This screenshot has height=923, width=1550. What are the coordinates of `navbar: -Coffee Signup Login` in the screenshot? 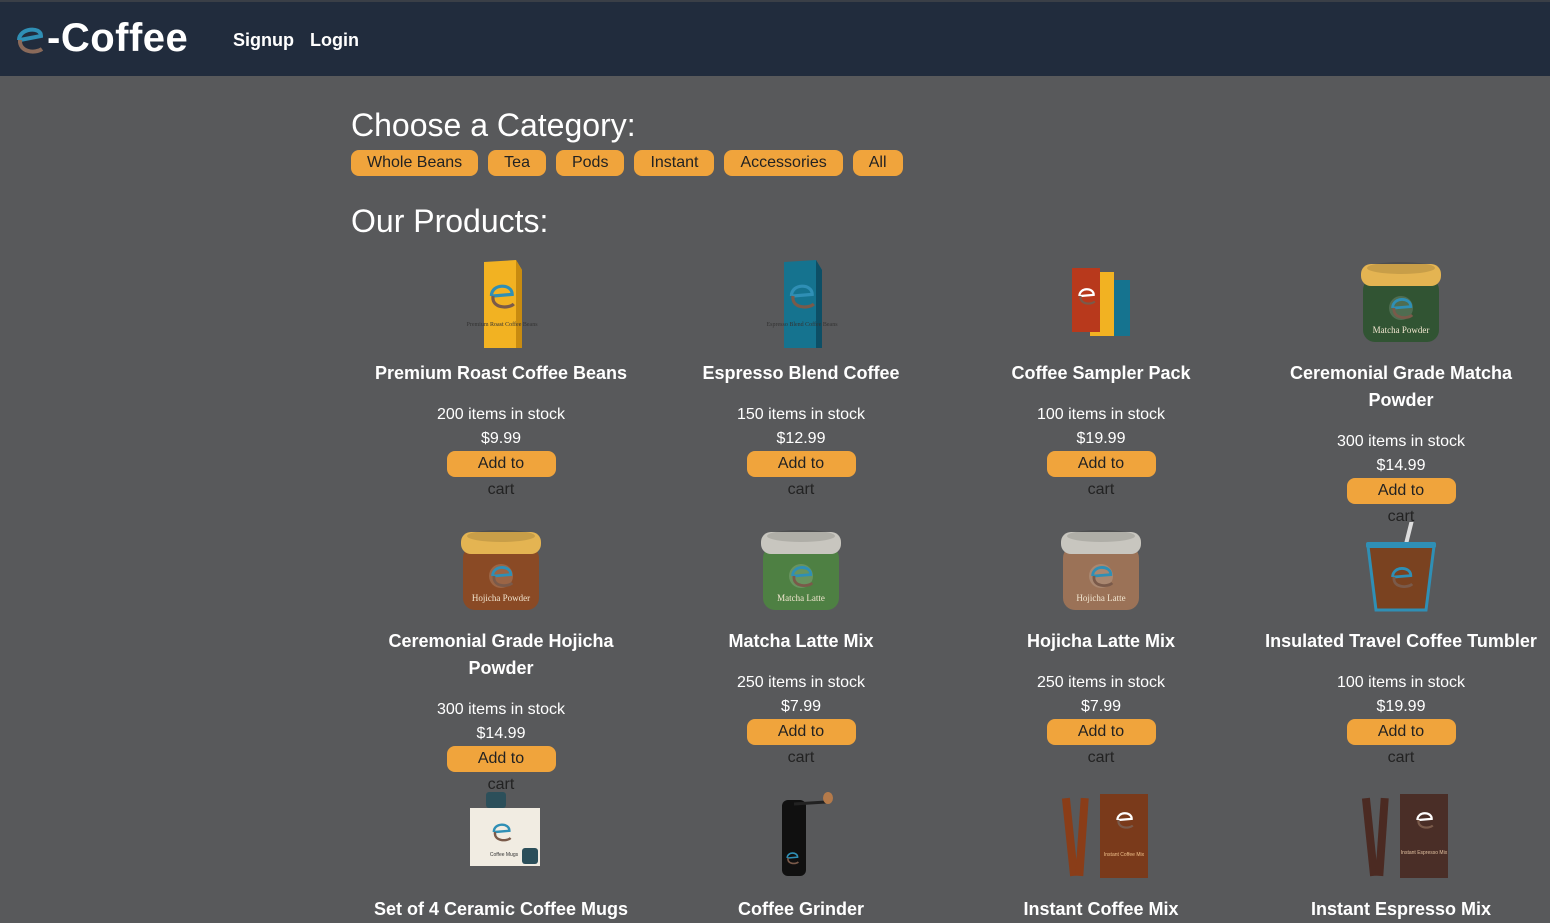 It's located at (775, 38).